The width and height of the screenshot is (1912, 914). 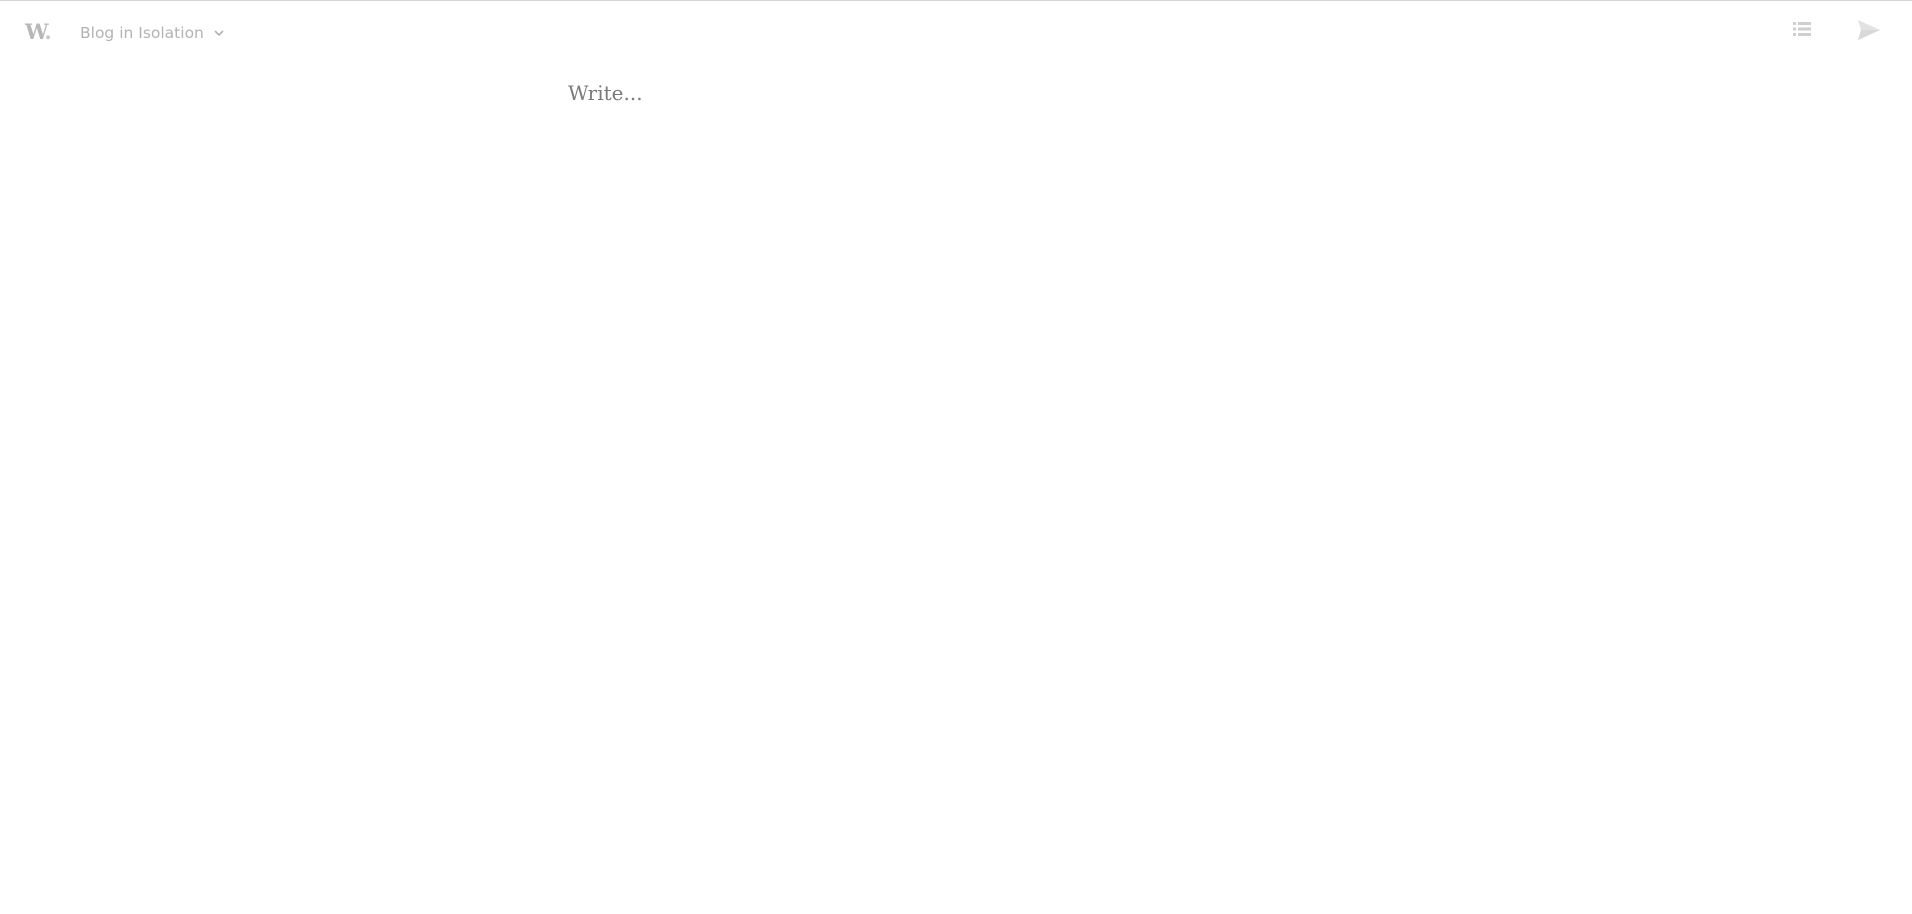 I want to click on write-freely-logo: W., so click(x=38, y=31).